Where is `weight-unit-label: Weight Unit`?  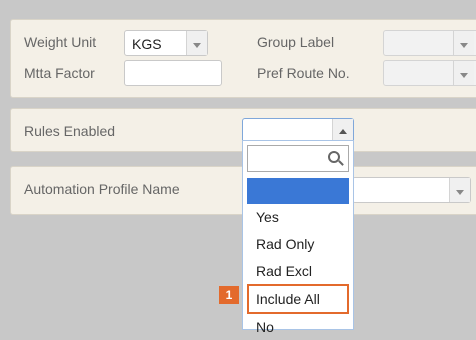
weight-unit-label: Weight Unit is located at coordinates (60, 42).